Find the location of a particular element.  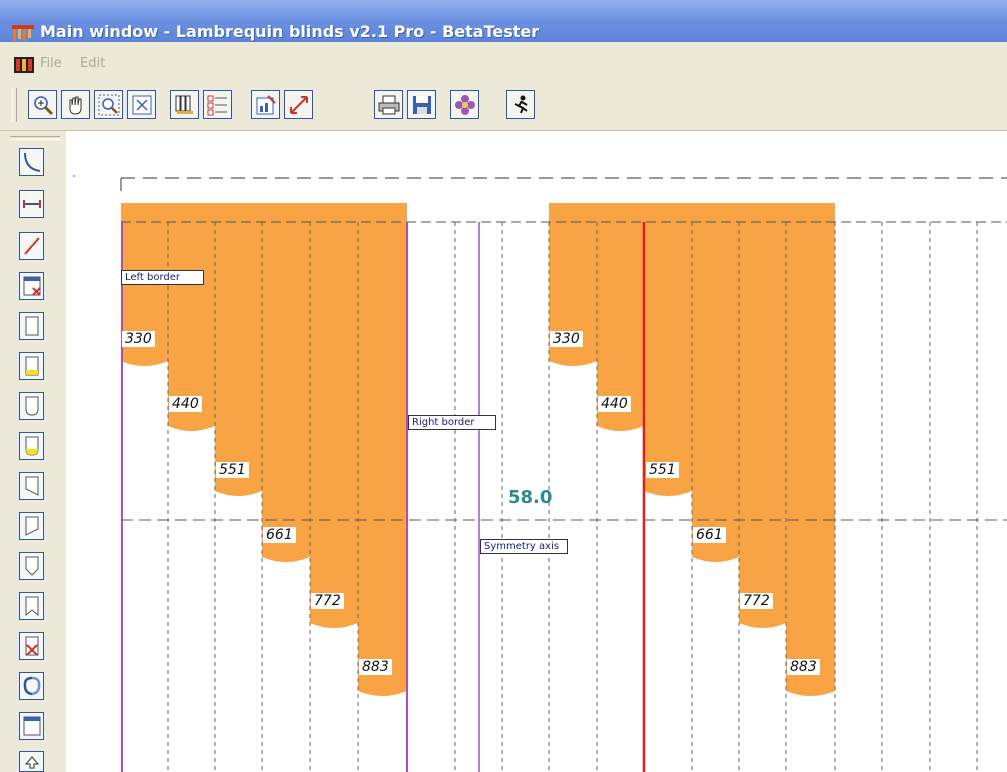

steps-button is located at coordinates (217, 104).